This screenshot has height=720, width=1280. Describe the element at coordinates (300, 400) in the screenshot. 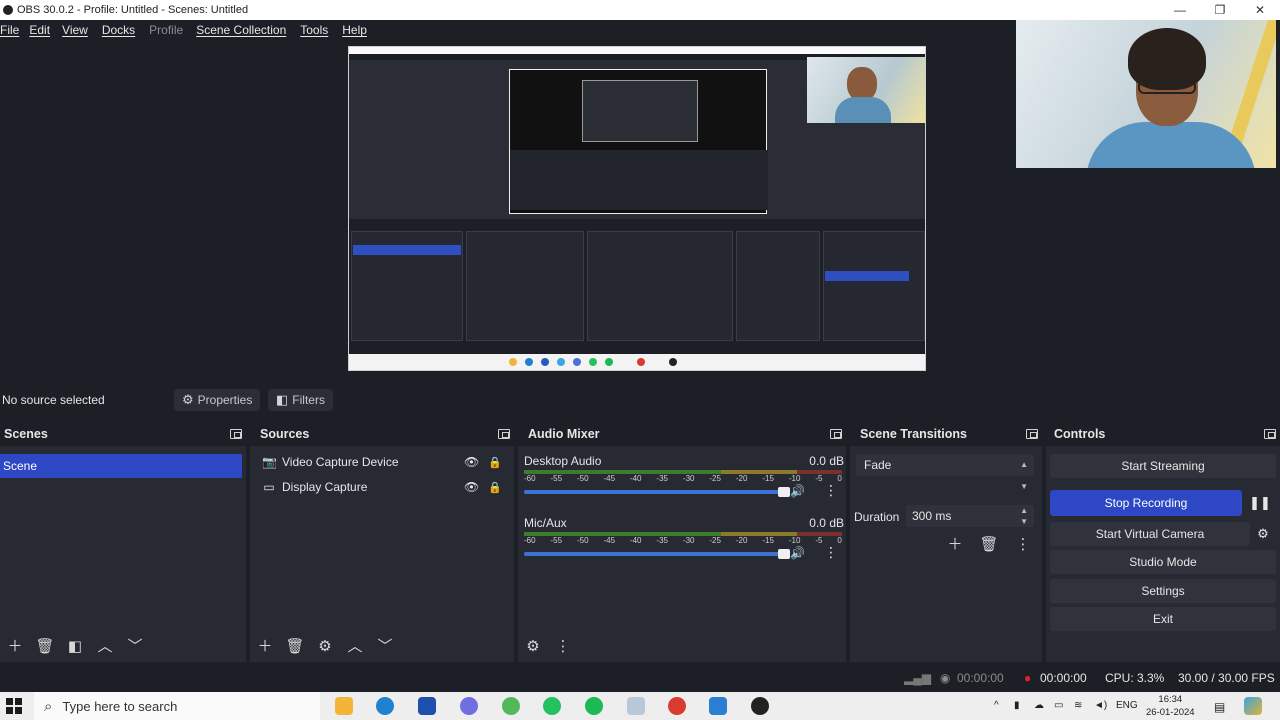

I see `filters-button: ◧ Filters` at that location.